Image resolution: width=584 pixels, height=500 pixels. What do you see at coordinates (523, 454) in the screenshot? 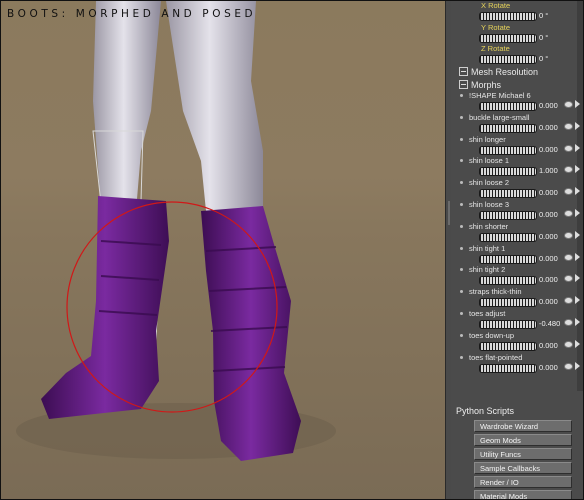
I see `python-script-button: Utility Funcs` at bounding box center [523, 454].